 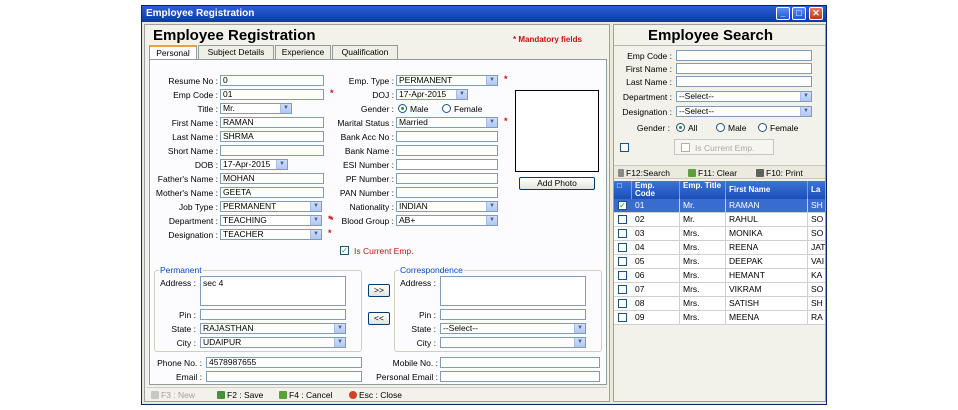 I want to click on search-gender-female-radio, so click(x=762, y=127).